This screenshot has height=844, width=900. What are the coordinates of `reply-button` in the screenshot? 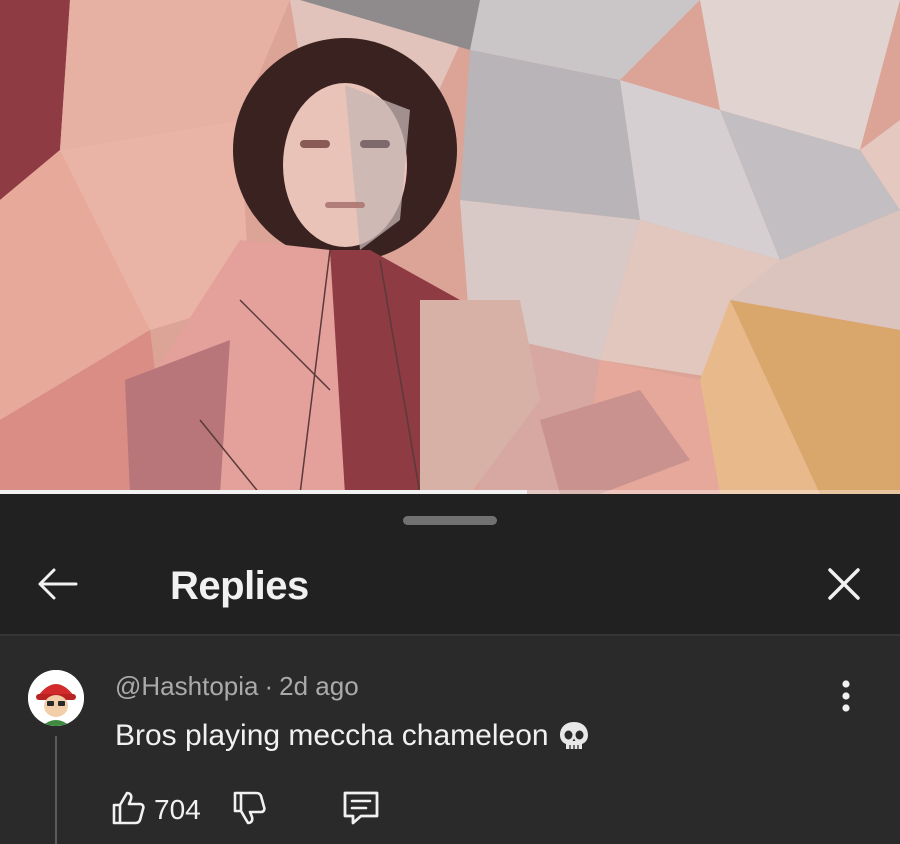 It's located at (361, 810).